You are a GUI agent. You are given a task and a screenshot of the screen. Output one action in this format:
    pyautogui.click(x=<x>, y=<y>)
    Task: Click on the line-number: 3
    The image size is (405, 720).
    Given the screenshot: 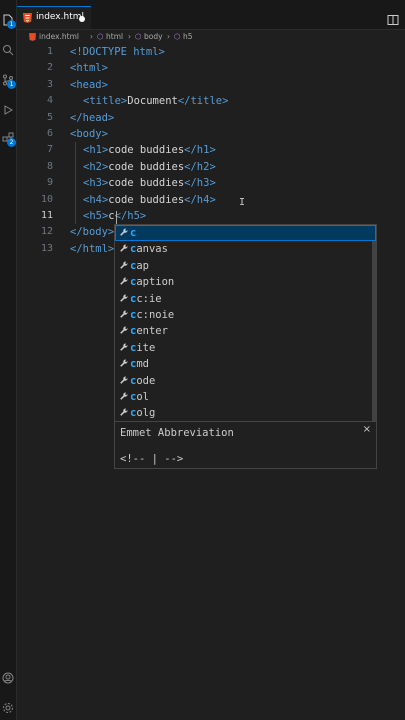 What is the action you would take?
    pyautogui.click(x=49, y=84)
    